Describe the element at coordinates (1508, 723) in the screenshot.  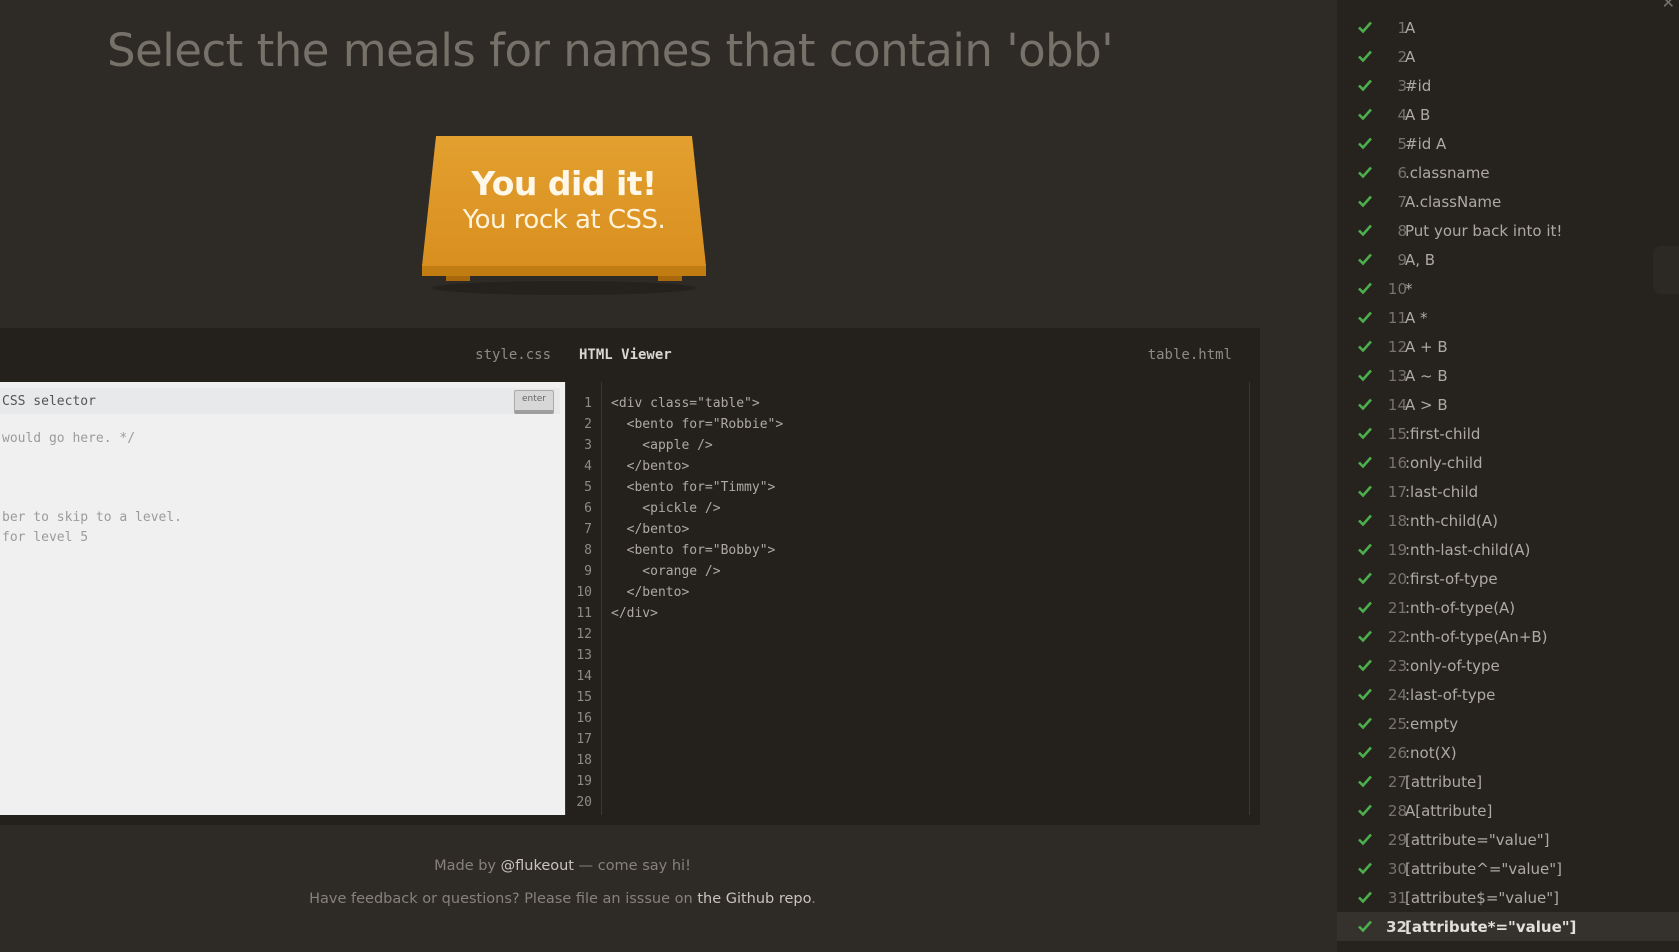
I see `level-item: 25:empty` at that location.